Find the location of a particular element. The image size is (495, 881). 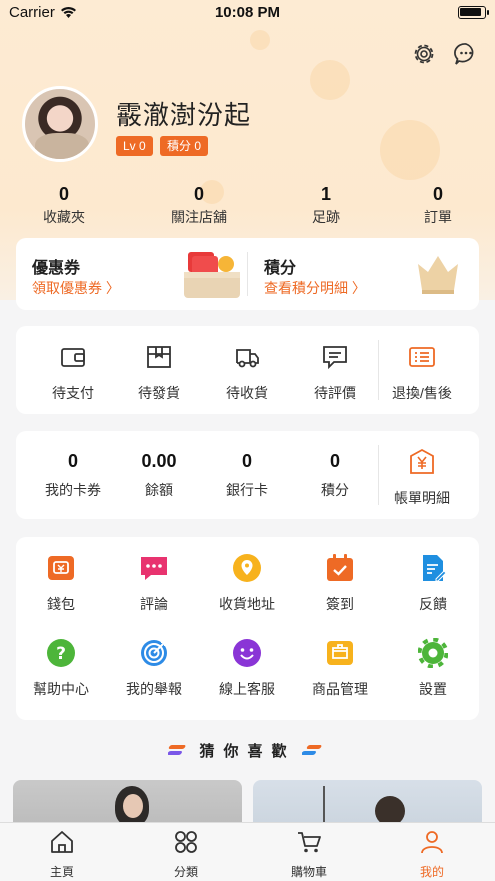

service-label: 評論 is located at coordinates (154, 604).